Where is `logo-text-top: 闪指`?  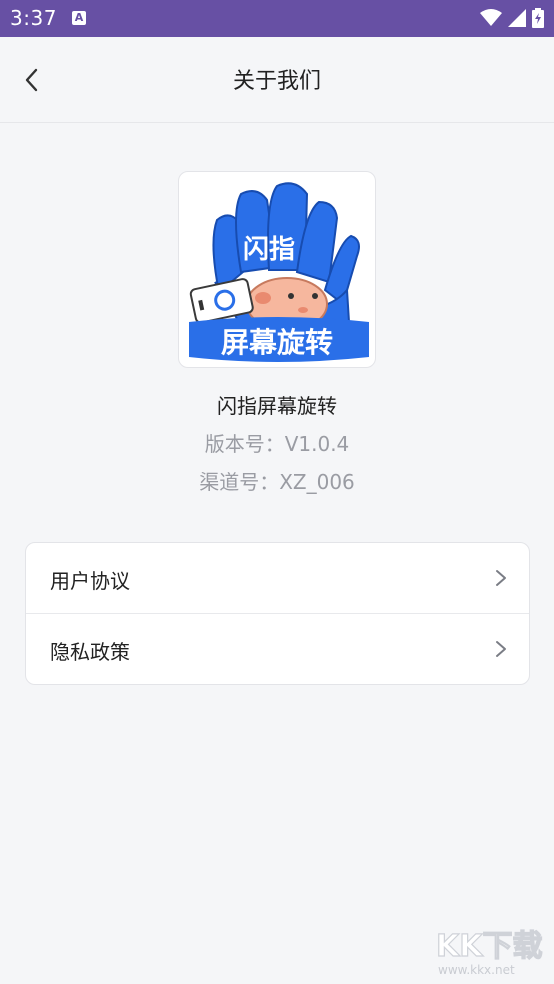 logo-text-top: 闪指 is located at coordinates (269, 250).